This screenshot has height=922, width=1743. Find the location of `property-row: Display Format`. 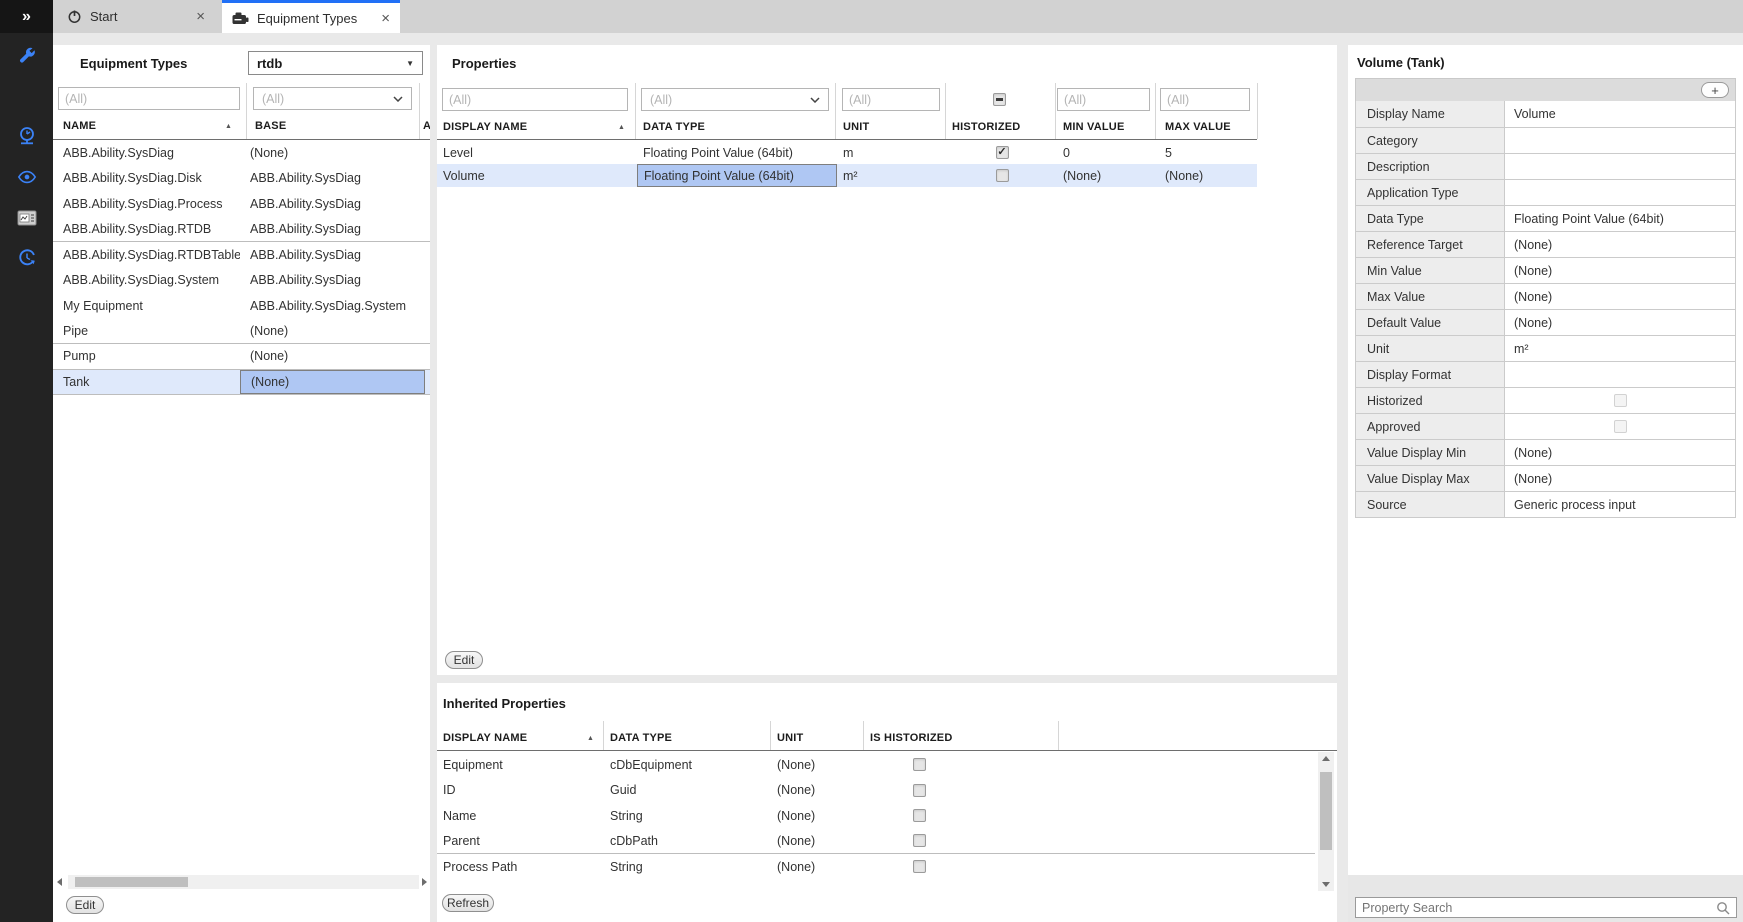

property-row: Display Format is located at coordinates (1545, 374).